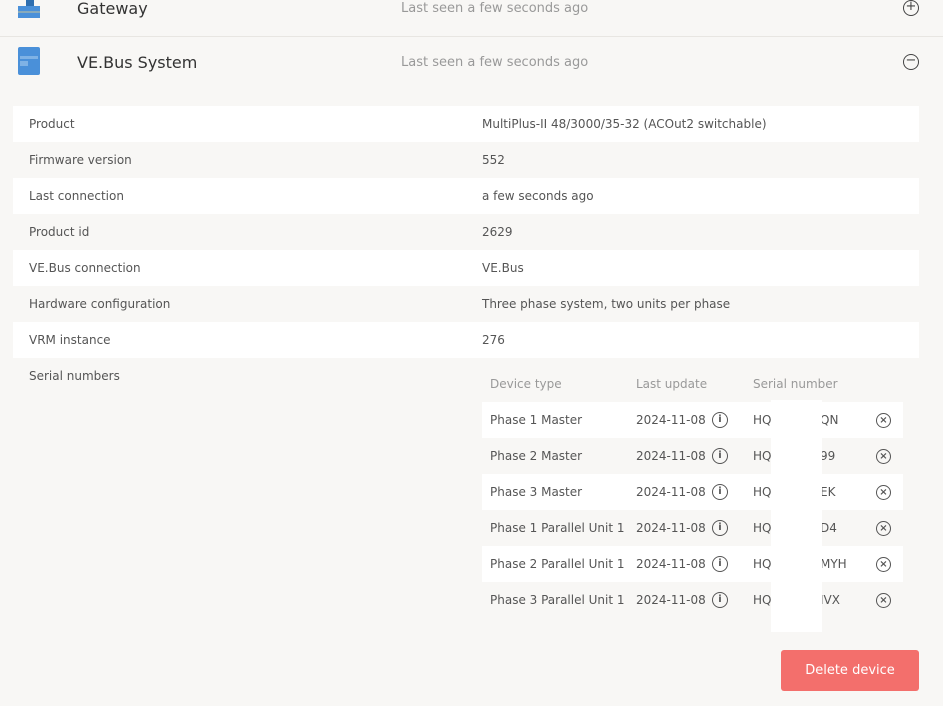 The width and height of the screenshot is (943, 706). I want to click on device-type: Phase 2 Parallel Unit 1, so click(557, 564).